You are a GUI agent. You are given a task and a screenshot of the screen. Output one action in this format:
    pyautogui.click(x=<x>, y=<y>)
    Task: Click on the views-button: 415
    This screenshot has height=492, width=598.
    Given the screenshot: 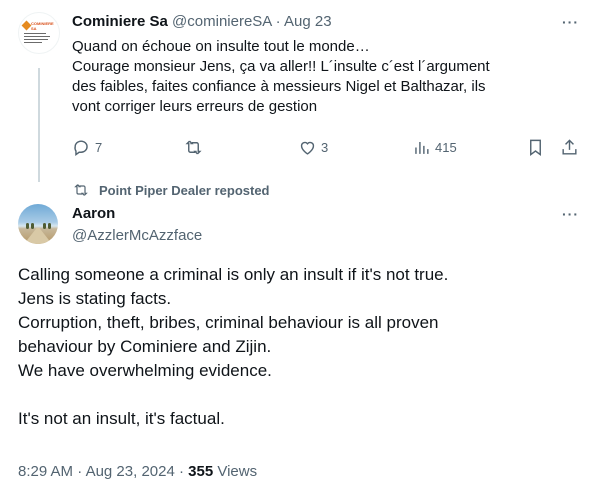 What is the action you would take?
    pyautogui.click(x=434, y=147)
    